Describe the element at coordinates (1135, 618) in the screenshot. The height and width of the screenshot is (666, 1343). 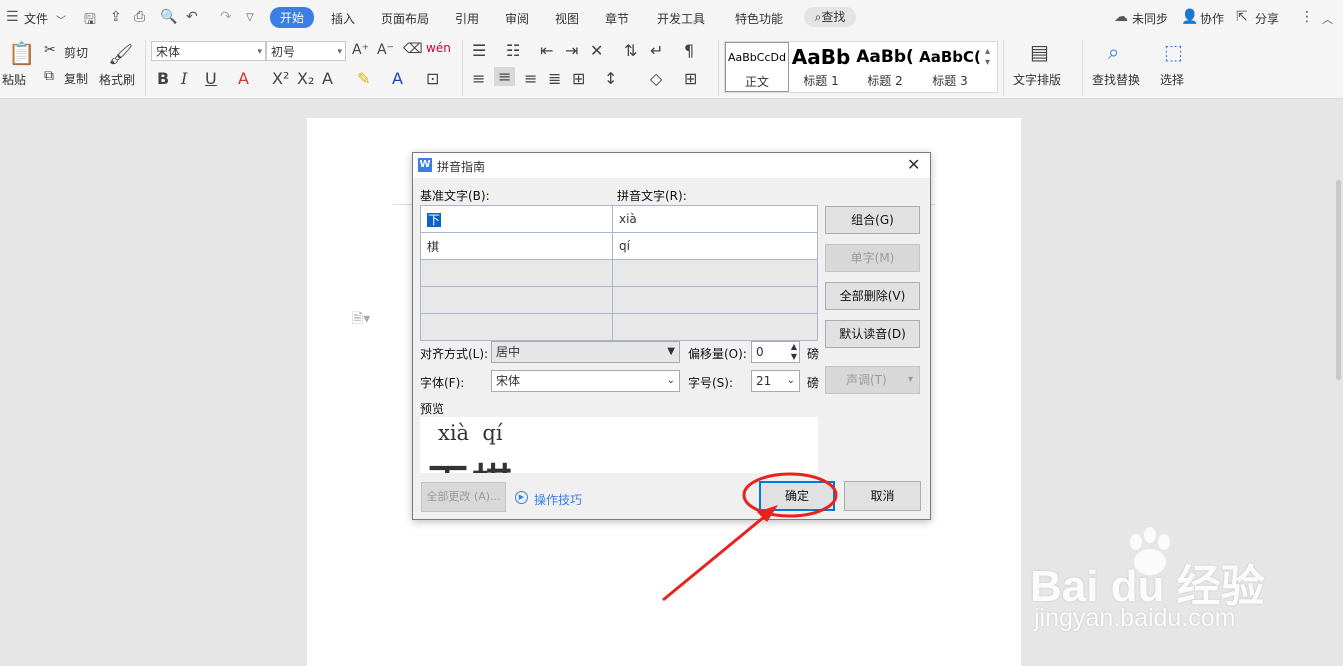
I see `watermark-url: jingyan.baidu.com` at that location.